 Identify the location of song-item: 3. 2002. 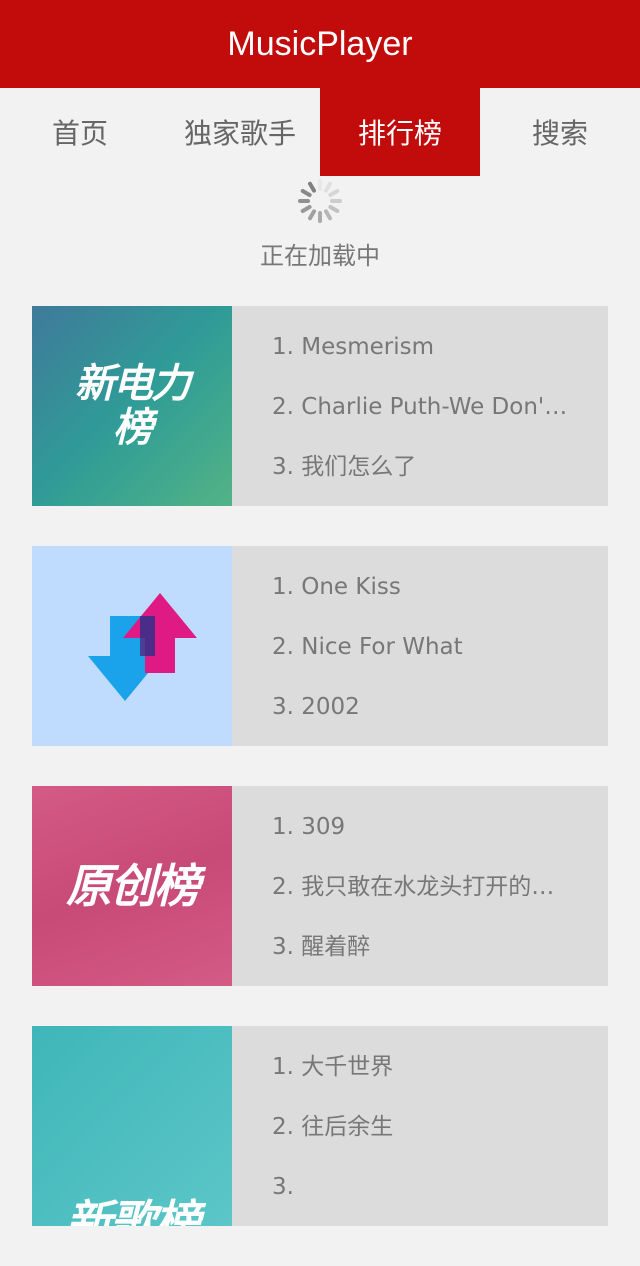
(316, 707).